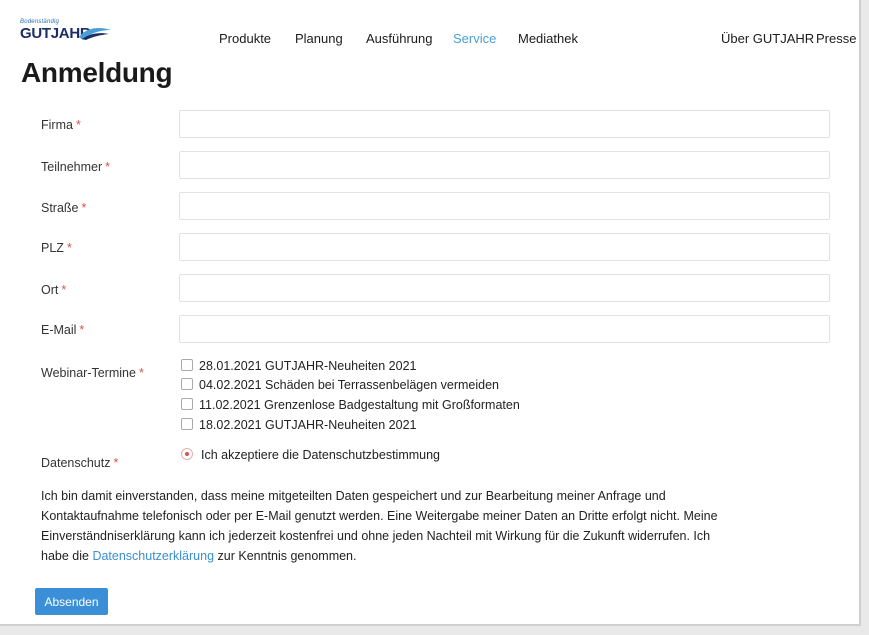 The height and width of the screenshot is (635, 869). I want to click on logo: Bodenständig GUTJAHR, so click(70, 32).